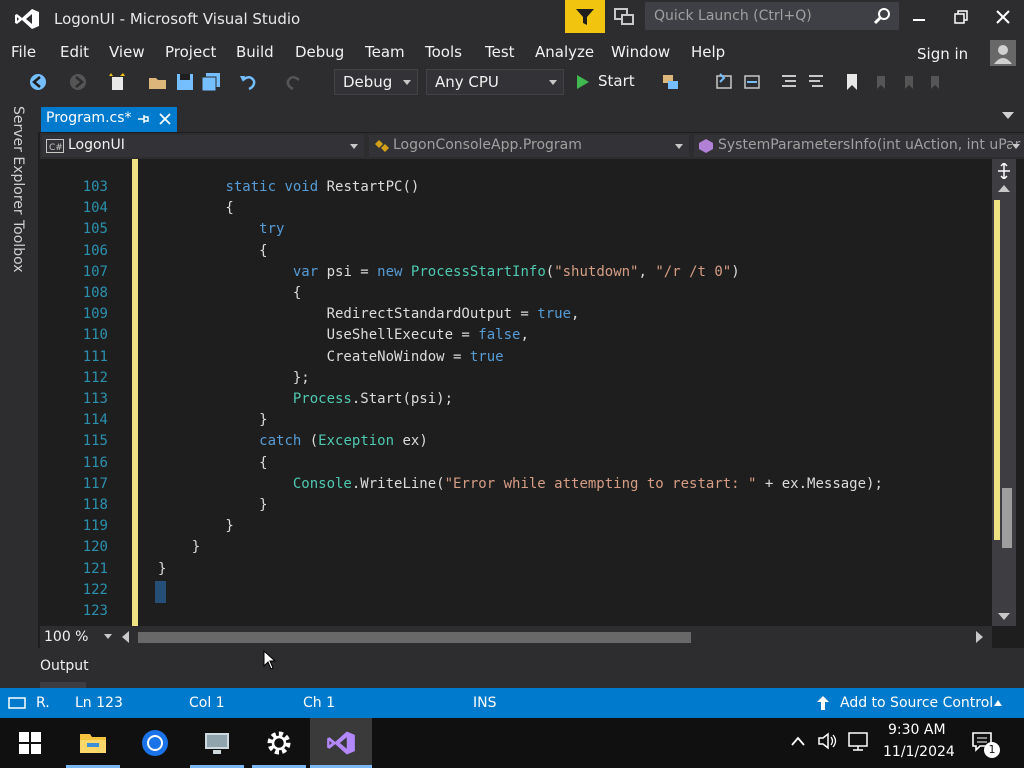 Image resolution: width=1024 pixels, height=768 pixels. I want to click on close-icon, so click(1003, 16).